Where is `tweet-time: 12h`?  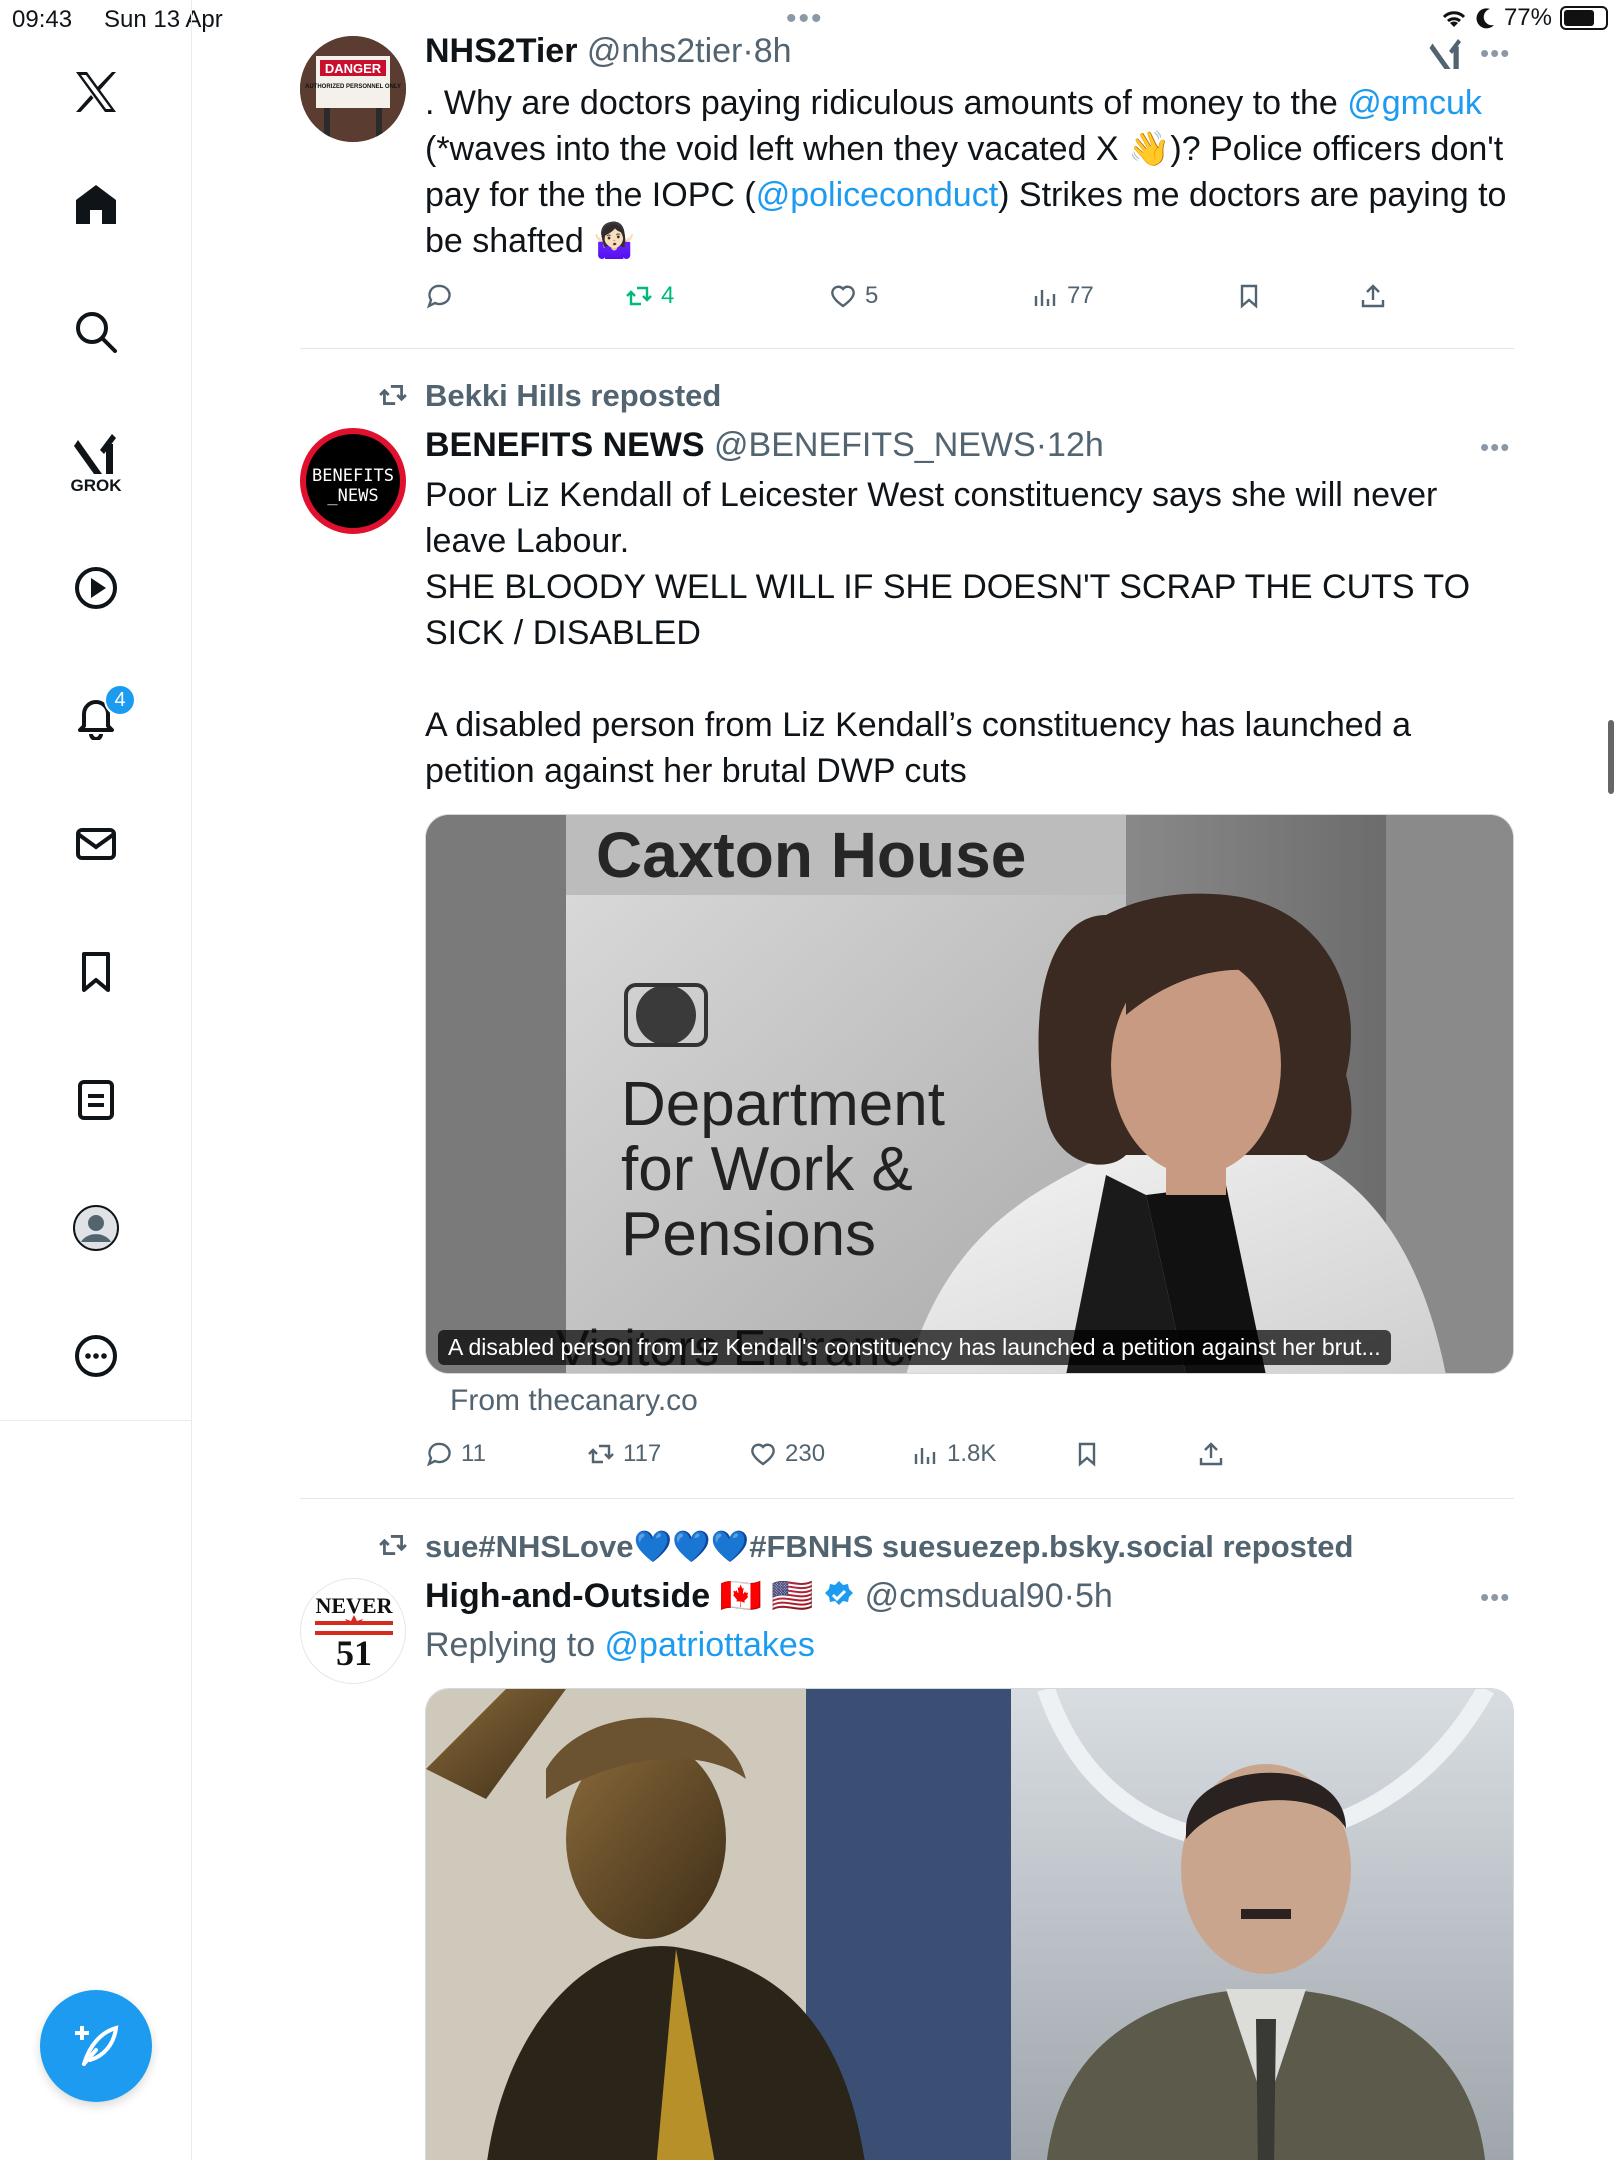
tweet-time: 12h is located at coordinates (1075, 445).